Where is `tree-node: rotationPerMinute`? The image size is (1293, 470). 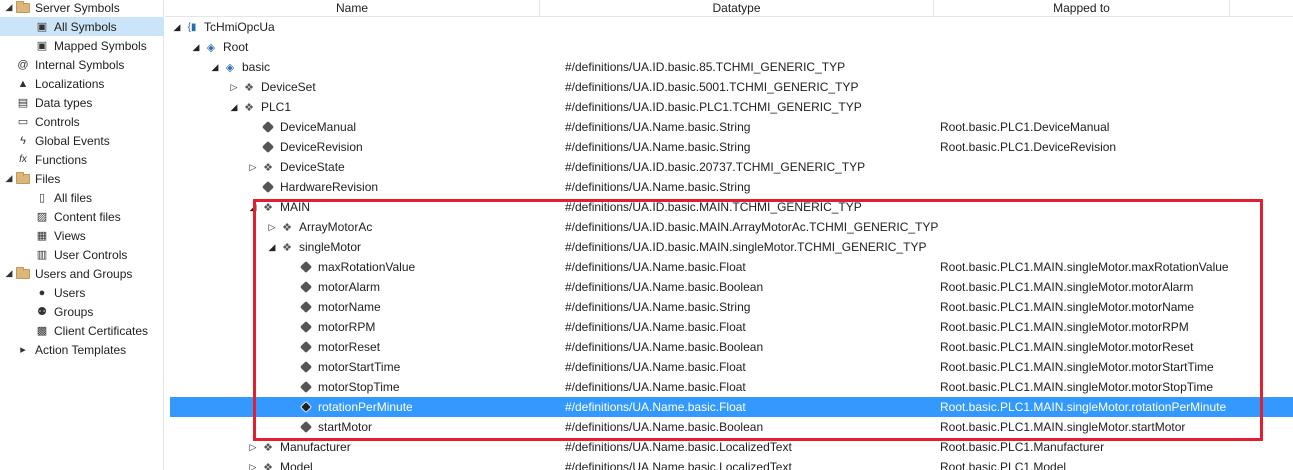
tree-node: rotationPerMinute is located at coordinates (349, 407).